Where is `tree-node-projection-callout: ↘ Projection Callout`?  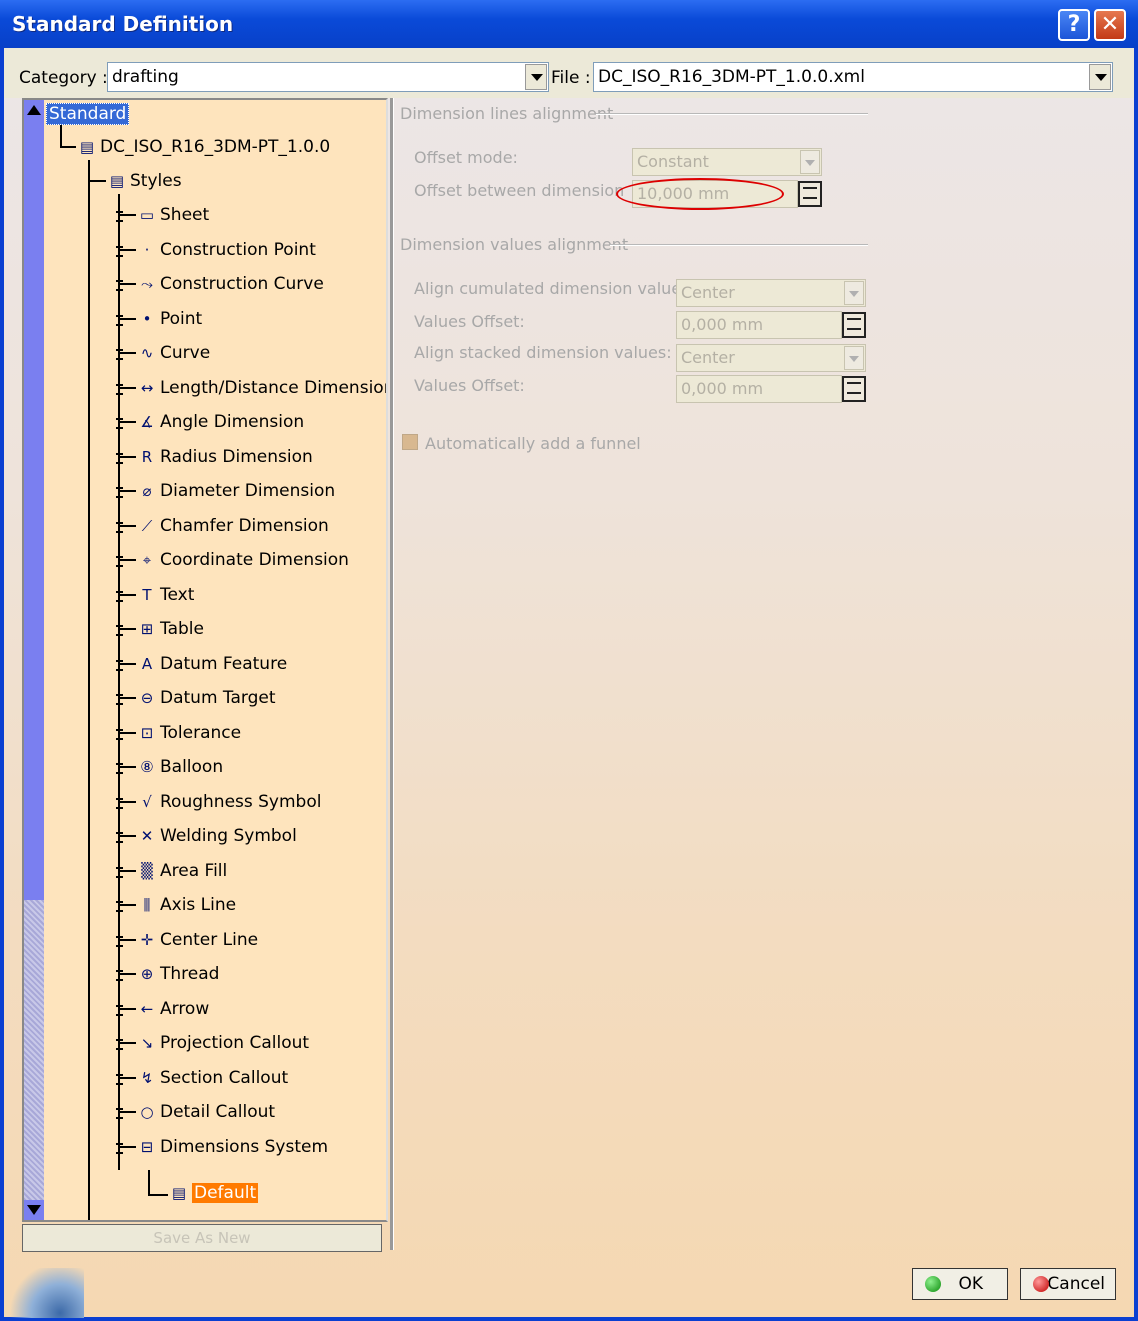
tree-node-projection-callout: ↘ Projection Callout is located at coordinates (222, 1043).